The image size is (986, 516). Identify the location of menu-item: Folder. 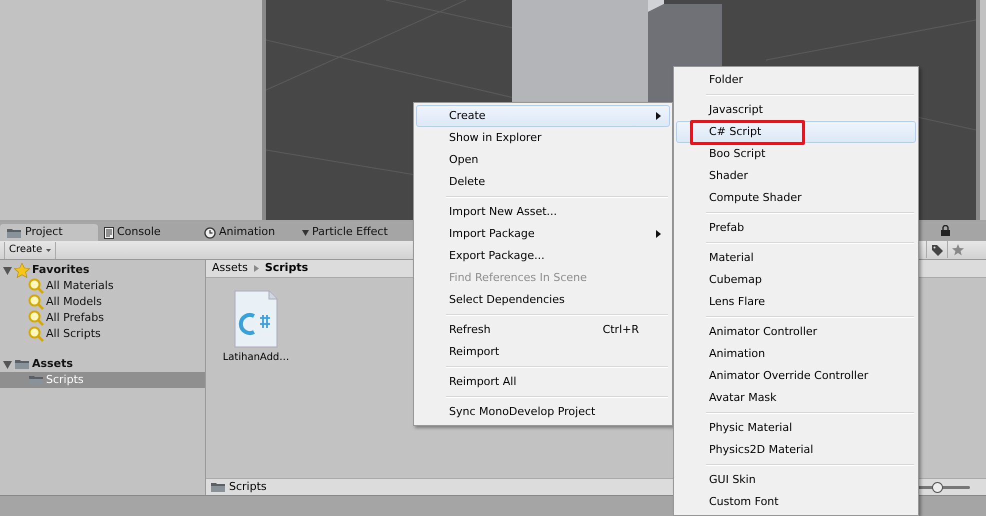
(796, 80).